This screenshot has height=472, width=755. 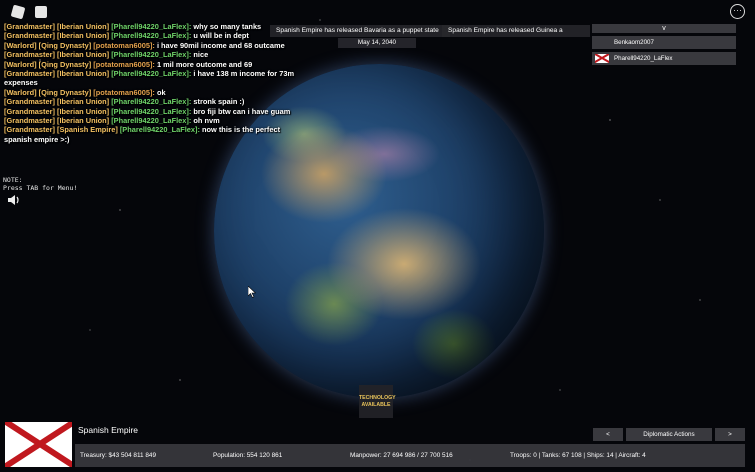 I want to click on chat-icon, so click(x=41, y=12).